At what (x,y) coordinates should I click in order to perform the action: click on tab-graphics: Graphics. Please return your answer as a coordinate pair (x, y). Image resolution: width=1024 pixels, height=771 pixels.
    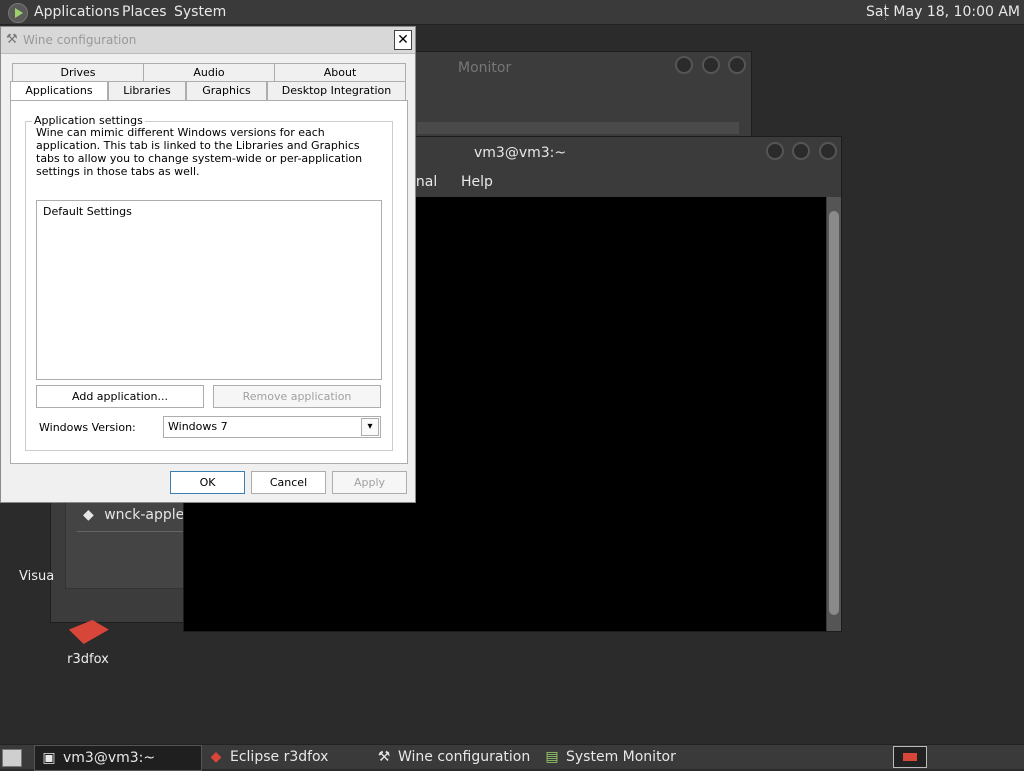
    Looking at the image, I should click on (226, 90).